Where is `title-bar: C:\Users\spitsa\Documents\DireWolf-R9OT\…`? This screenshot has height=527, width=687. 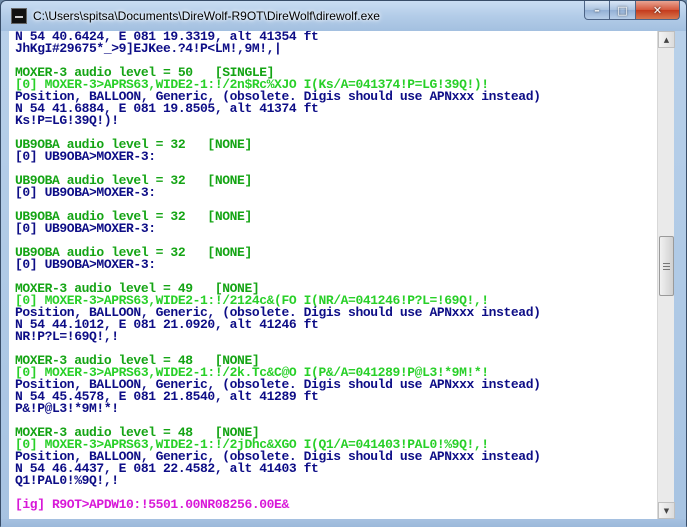
title-bar: C:\Users\spitsa\Documents\DireWolf-R9OT\… is located at coordinates (343, 16).